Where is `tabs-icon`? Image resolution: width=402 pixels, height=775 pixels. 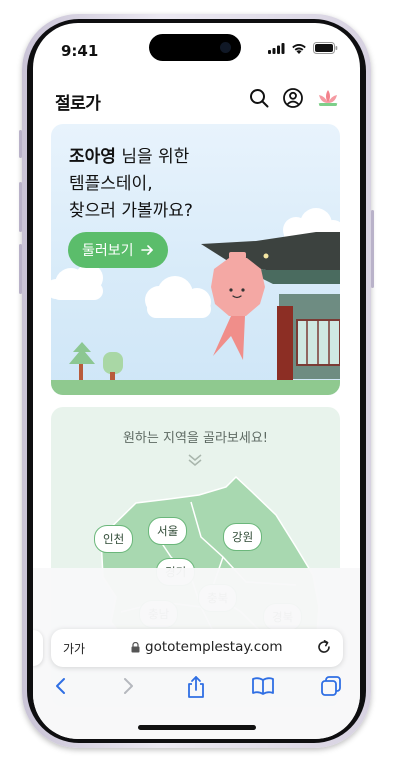
tabs-icon is located at coordinates (331, 686).